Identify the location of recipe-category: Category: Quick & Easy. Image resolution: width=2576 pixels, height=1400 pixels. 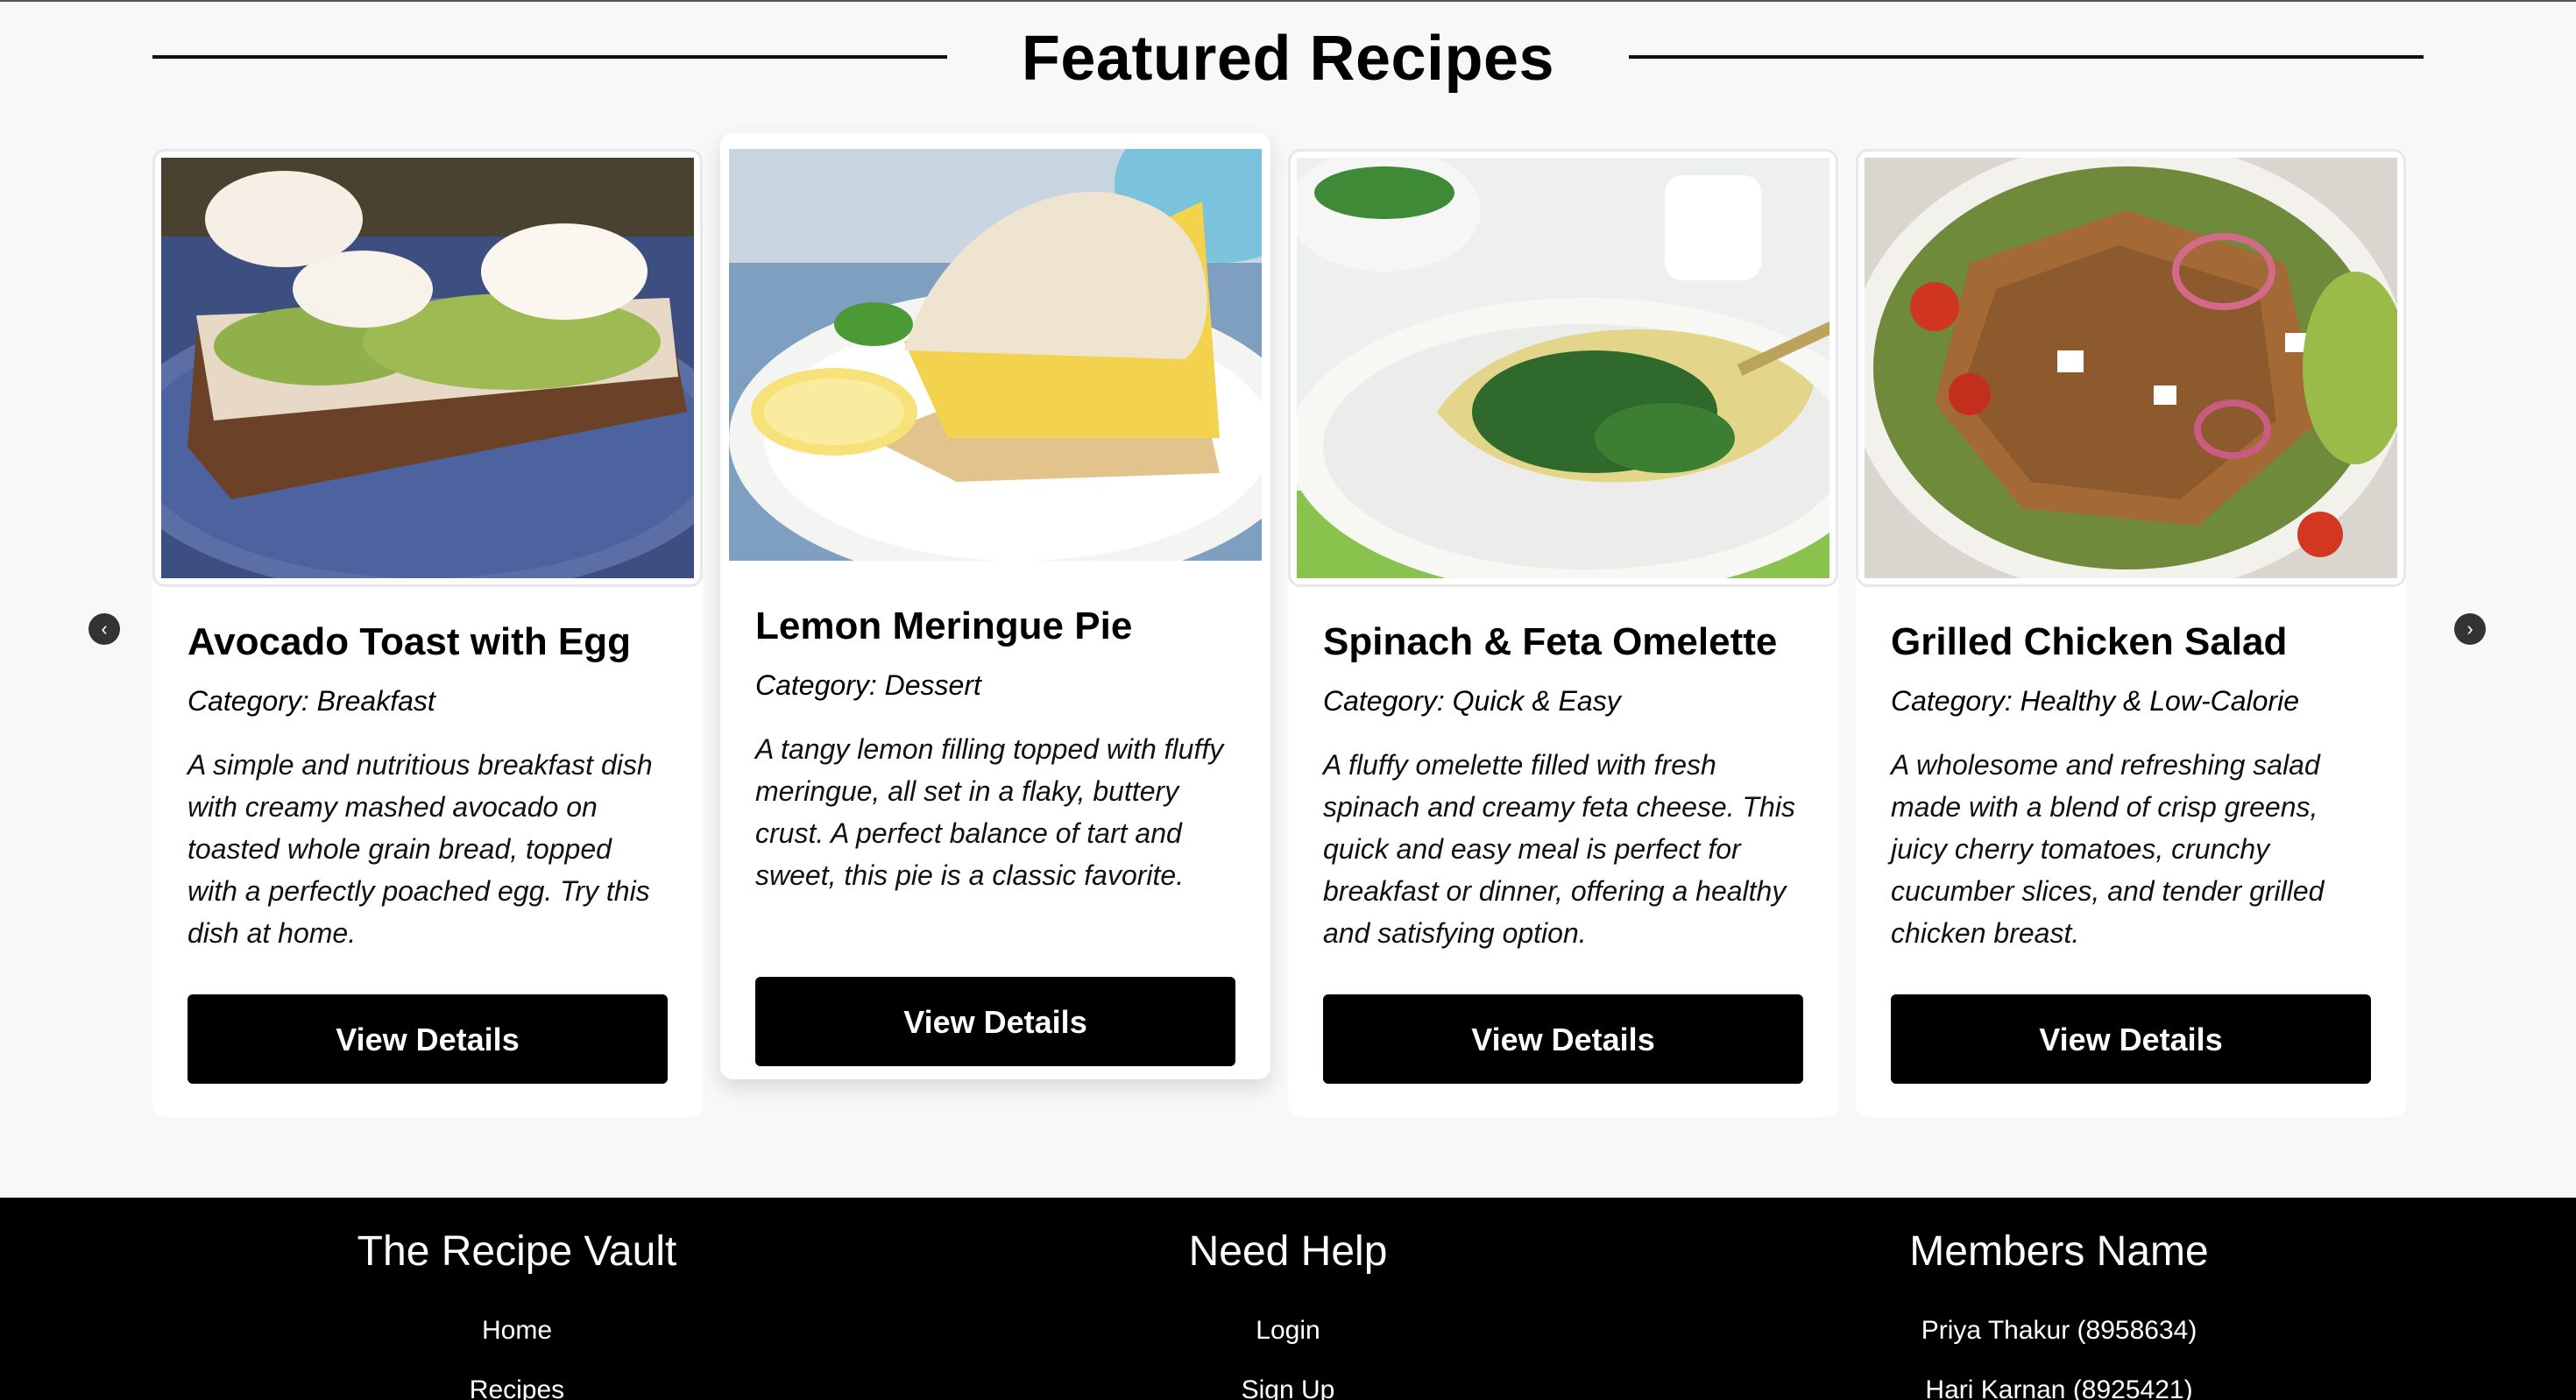
(1472, 701).